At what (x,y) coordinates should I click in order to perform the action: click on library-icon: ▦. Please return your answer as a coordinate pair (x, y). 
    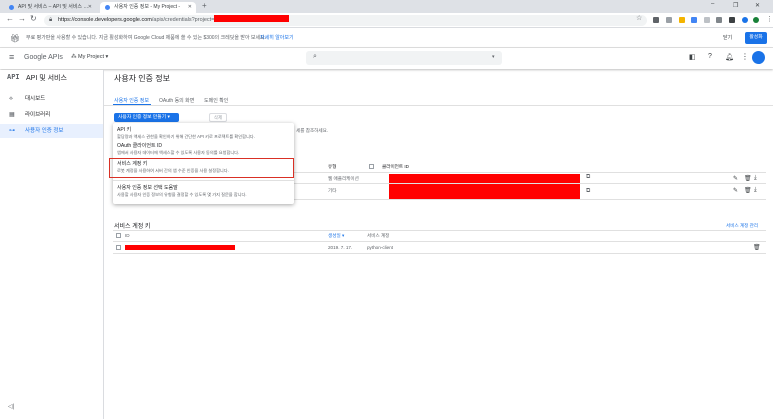
    Looking at the image, I should click on (12, 115).